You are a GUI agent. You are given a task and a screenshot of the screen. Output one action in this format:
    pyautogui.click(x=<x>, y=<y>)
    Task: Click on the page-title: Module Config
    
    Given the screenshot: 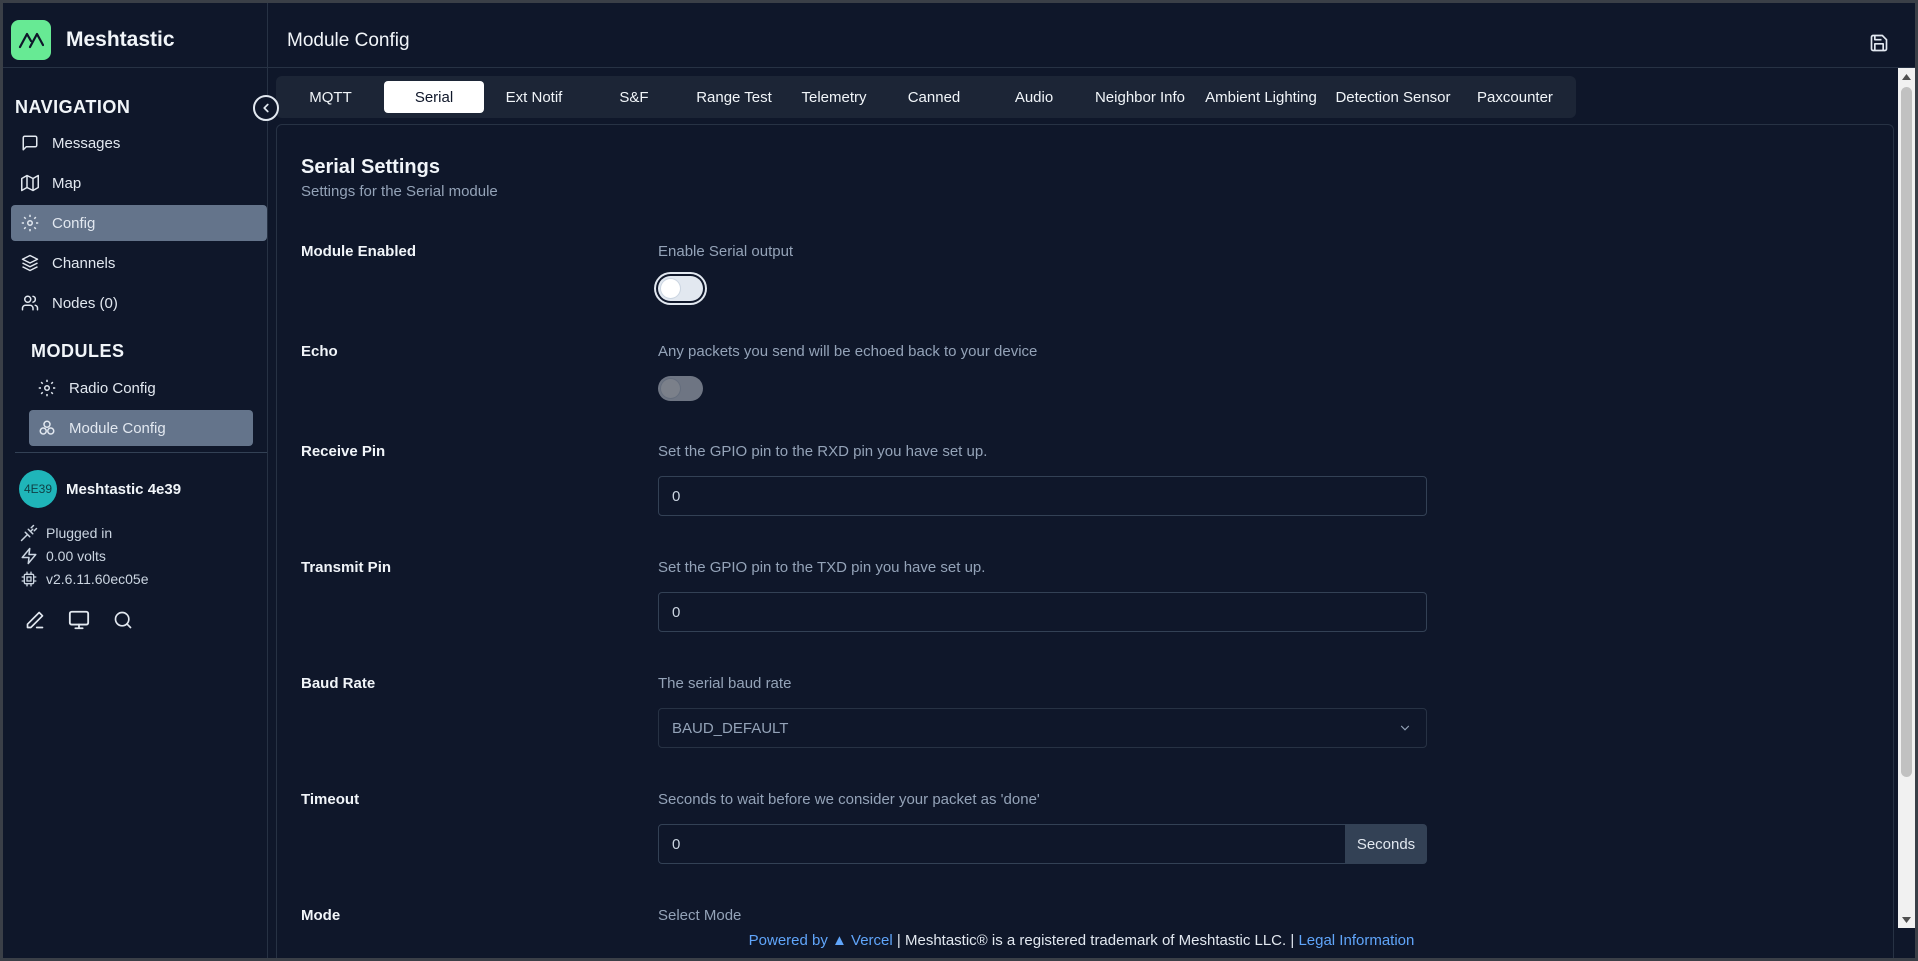 What is the action you would take?
    pyautogui.click(x=348, y=40)
    